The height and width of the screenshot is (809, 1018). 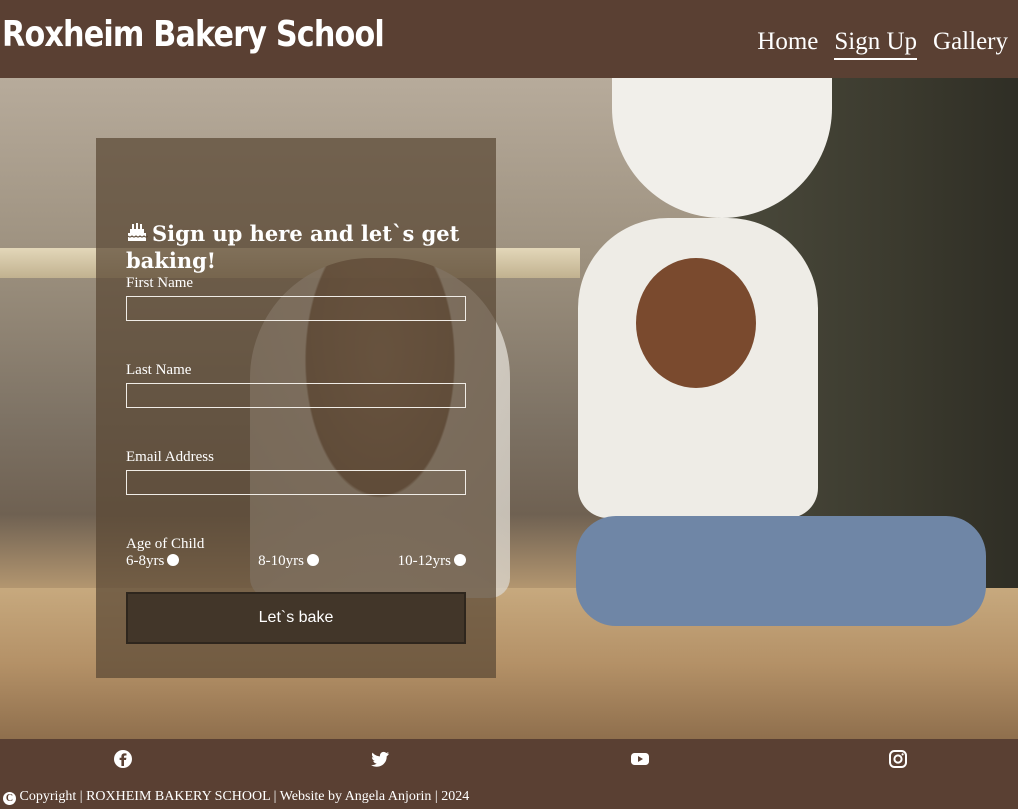 What do you see at coordinates (781, 571) in the screenshot?
I see `hero-child-legs` at bounding box center [781, 571].